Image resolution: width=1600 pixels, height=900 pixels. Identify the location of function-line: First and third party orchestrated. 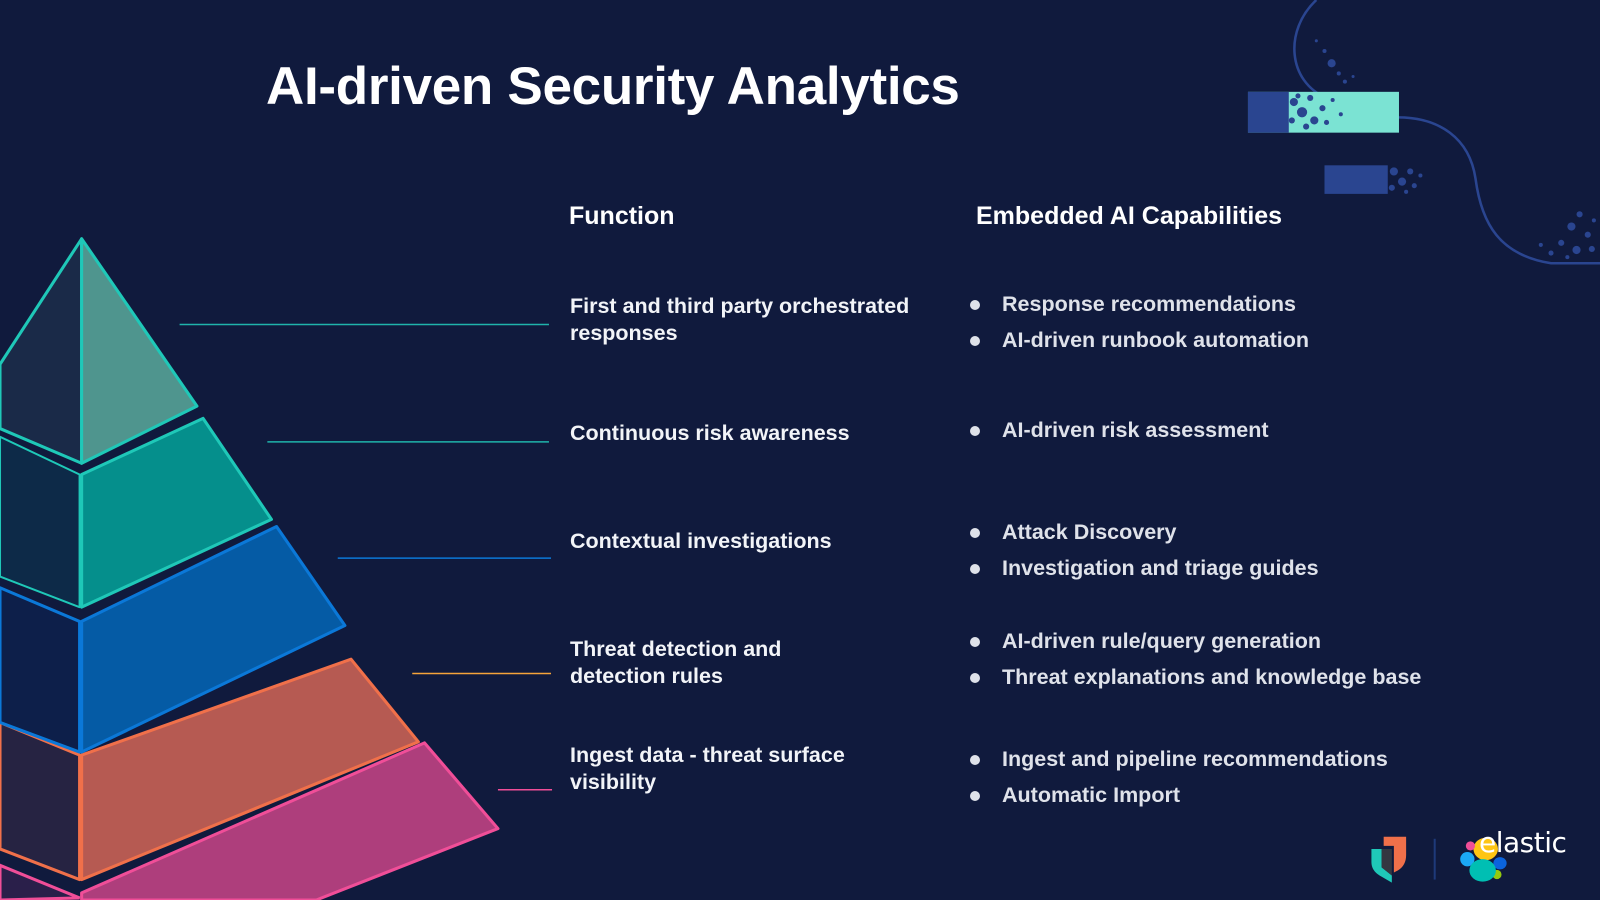
(740, 306).